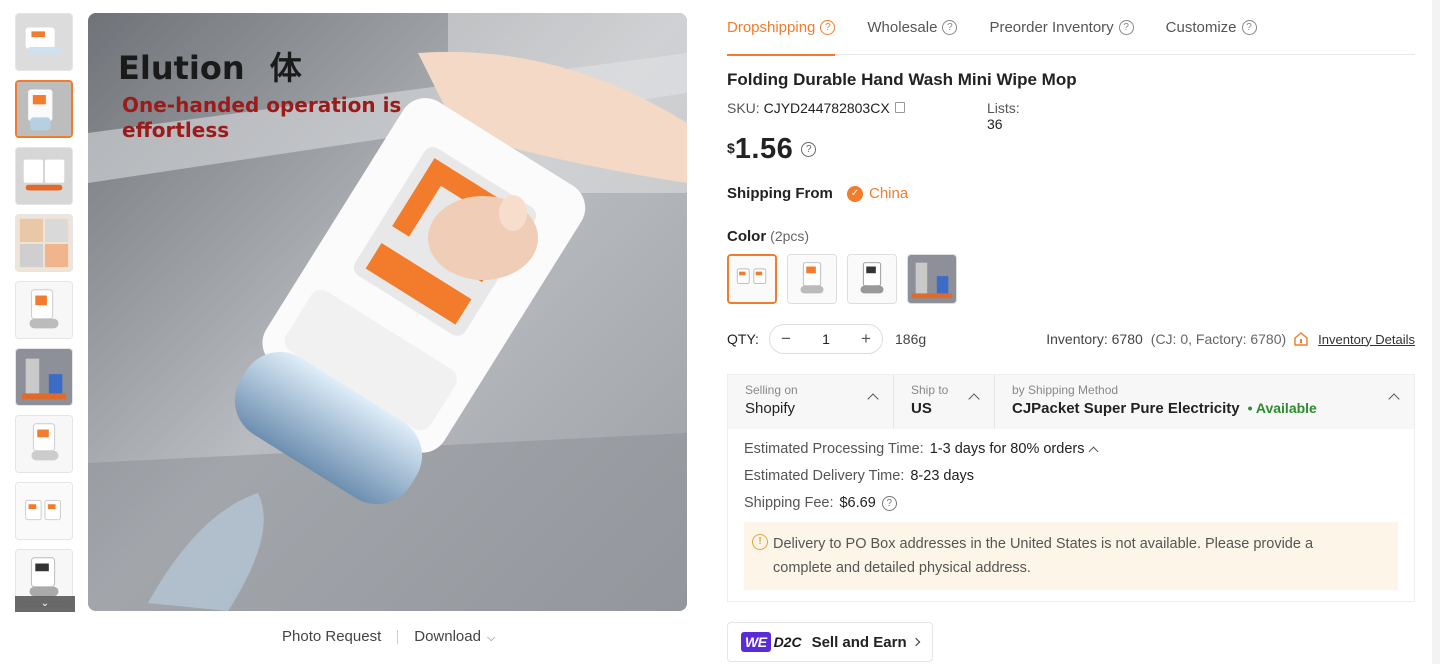  What do you see at coordinates (1127, 339) in the screenshot?
I see `inventory-value: 6780` at bounding box center [1127, 339].